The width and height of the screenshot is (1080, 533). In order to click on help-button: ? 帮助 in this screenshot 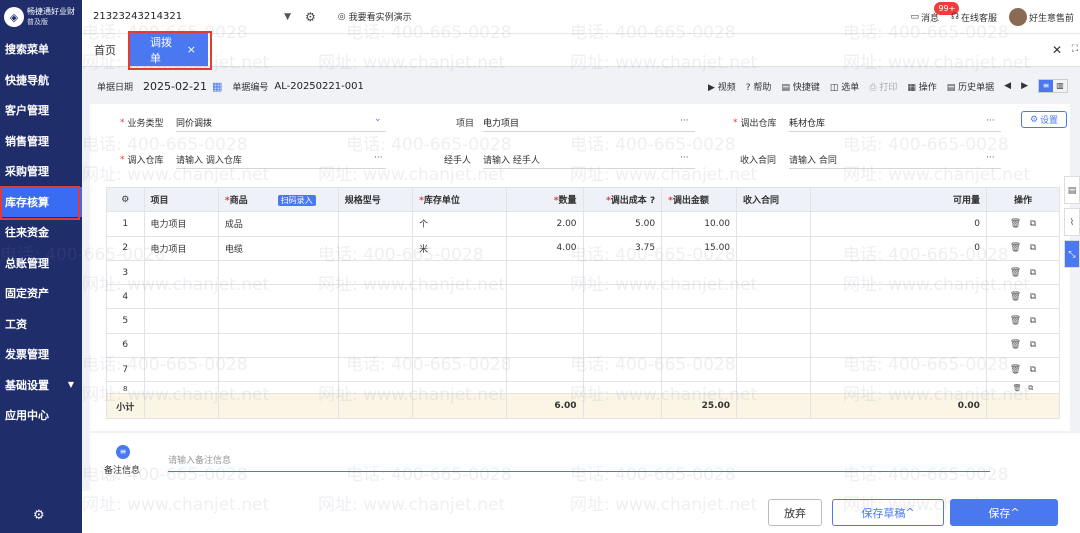, I will do `click(759, 86)`.